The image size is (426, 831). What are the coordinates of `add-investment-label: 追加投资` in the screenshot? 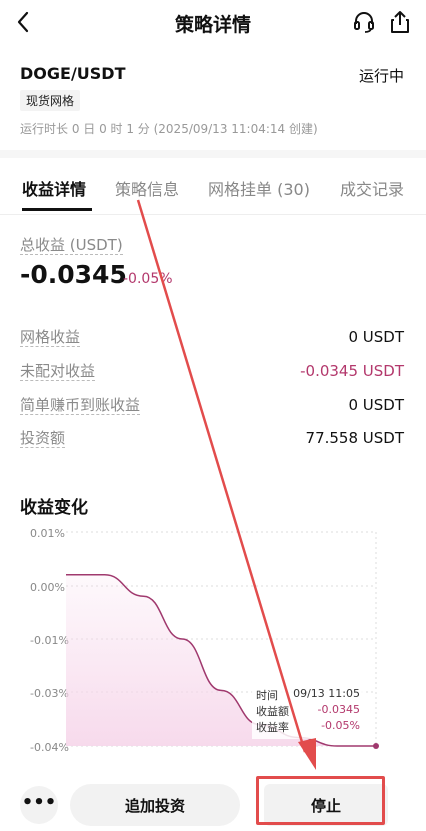 It's located at (154, 806).